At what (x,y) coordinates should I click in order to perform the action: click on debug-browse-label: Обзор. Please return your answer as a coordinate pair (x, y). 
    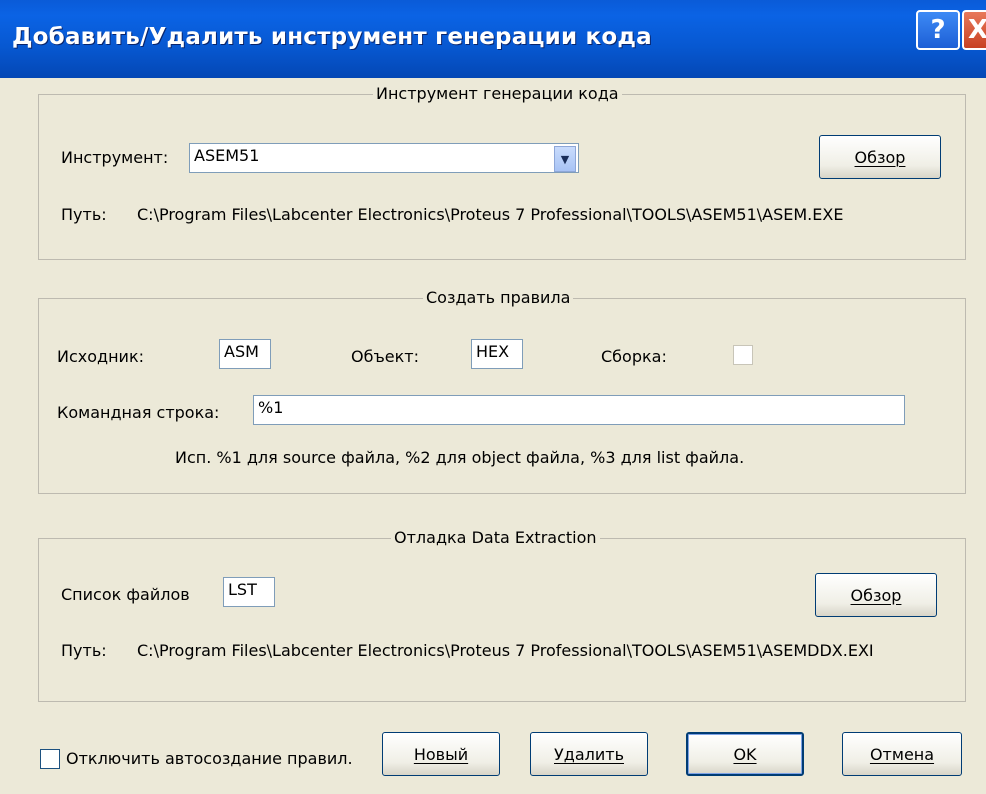
    Looking at the image, I should click on (876, 595).